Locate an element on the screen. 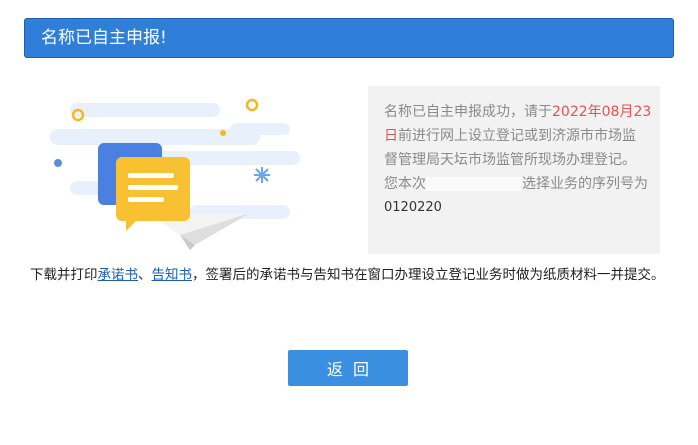 The image size is (698, 445). serial-number: 0120220 is located at coordinates (413, 207).